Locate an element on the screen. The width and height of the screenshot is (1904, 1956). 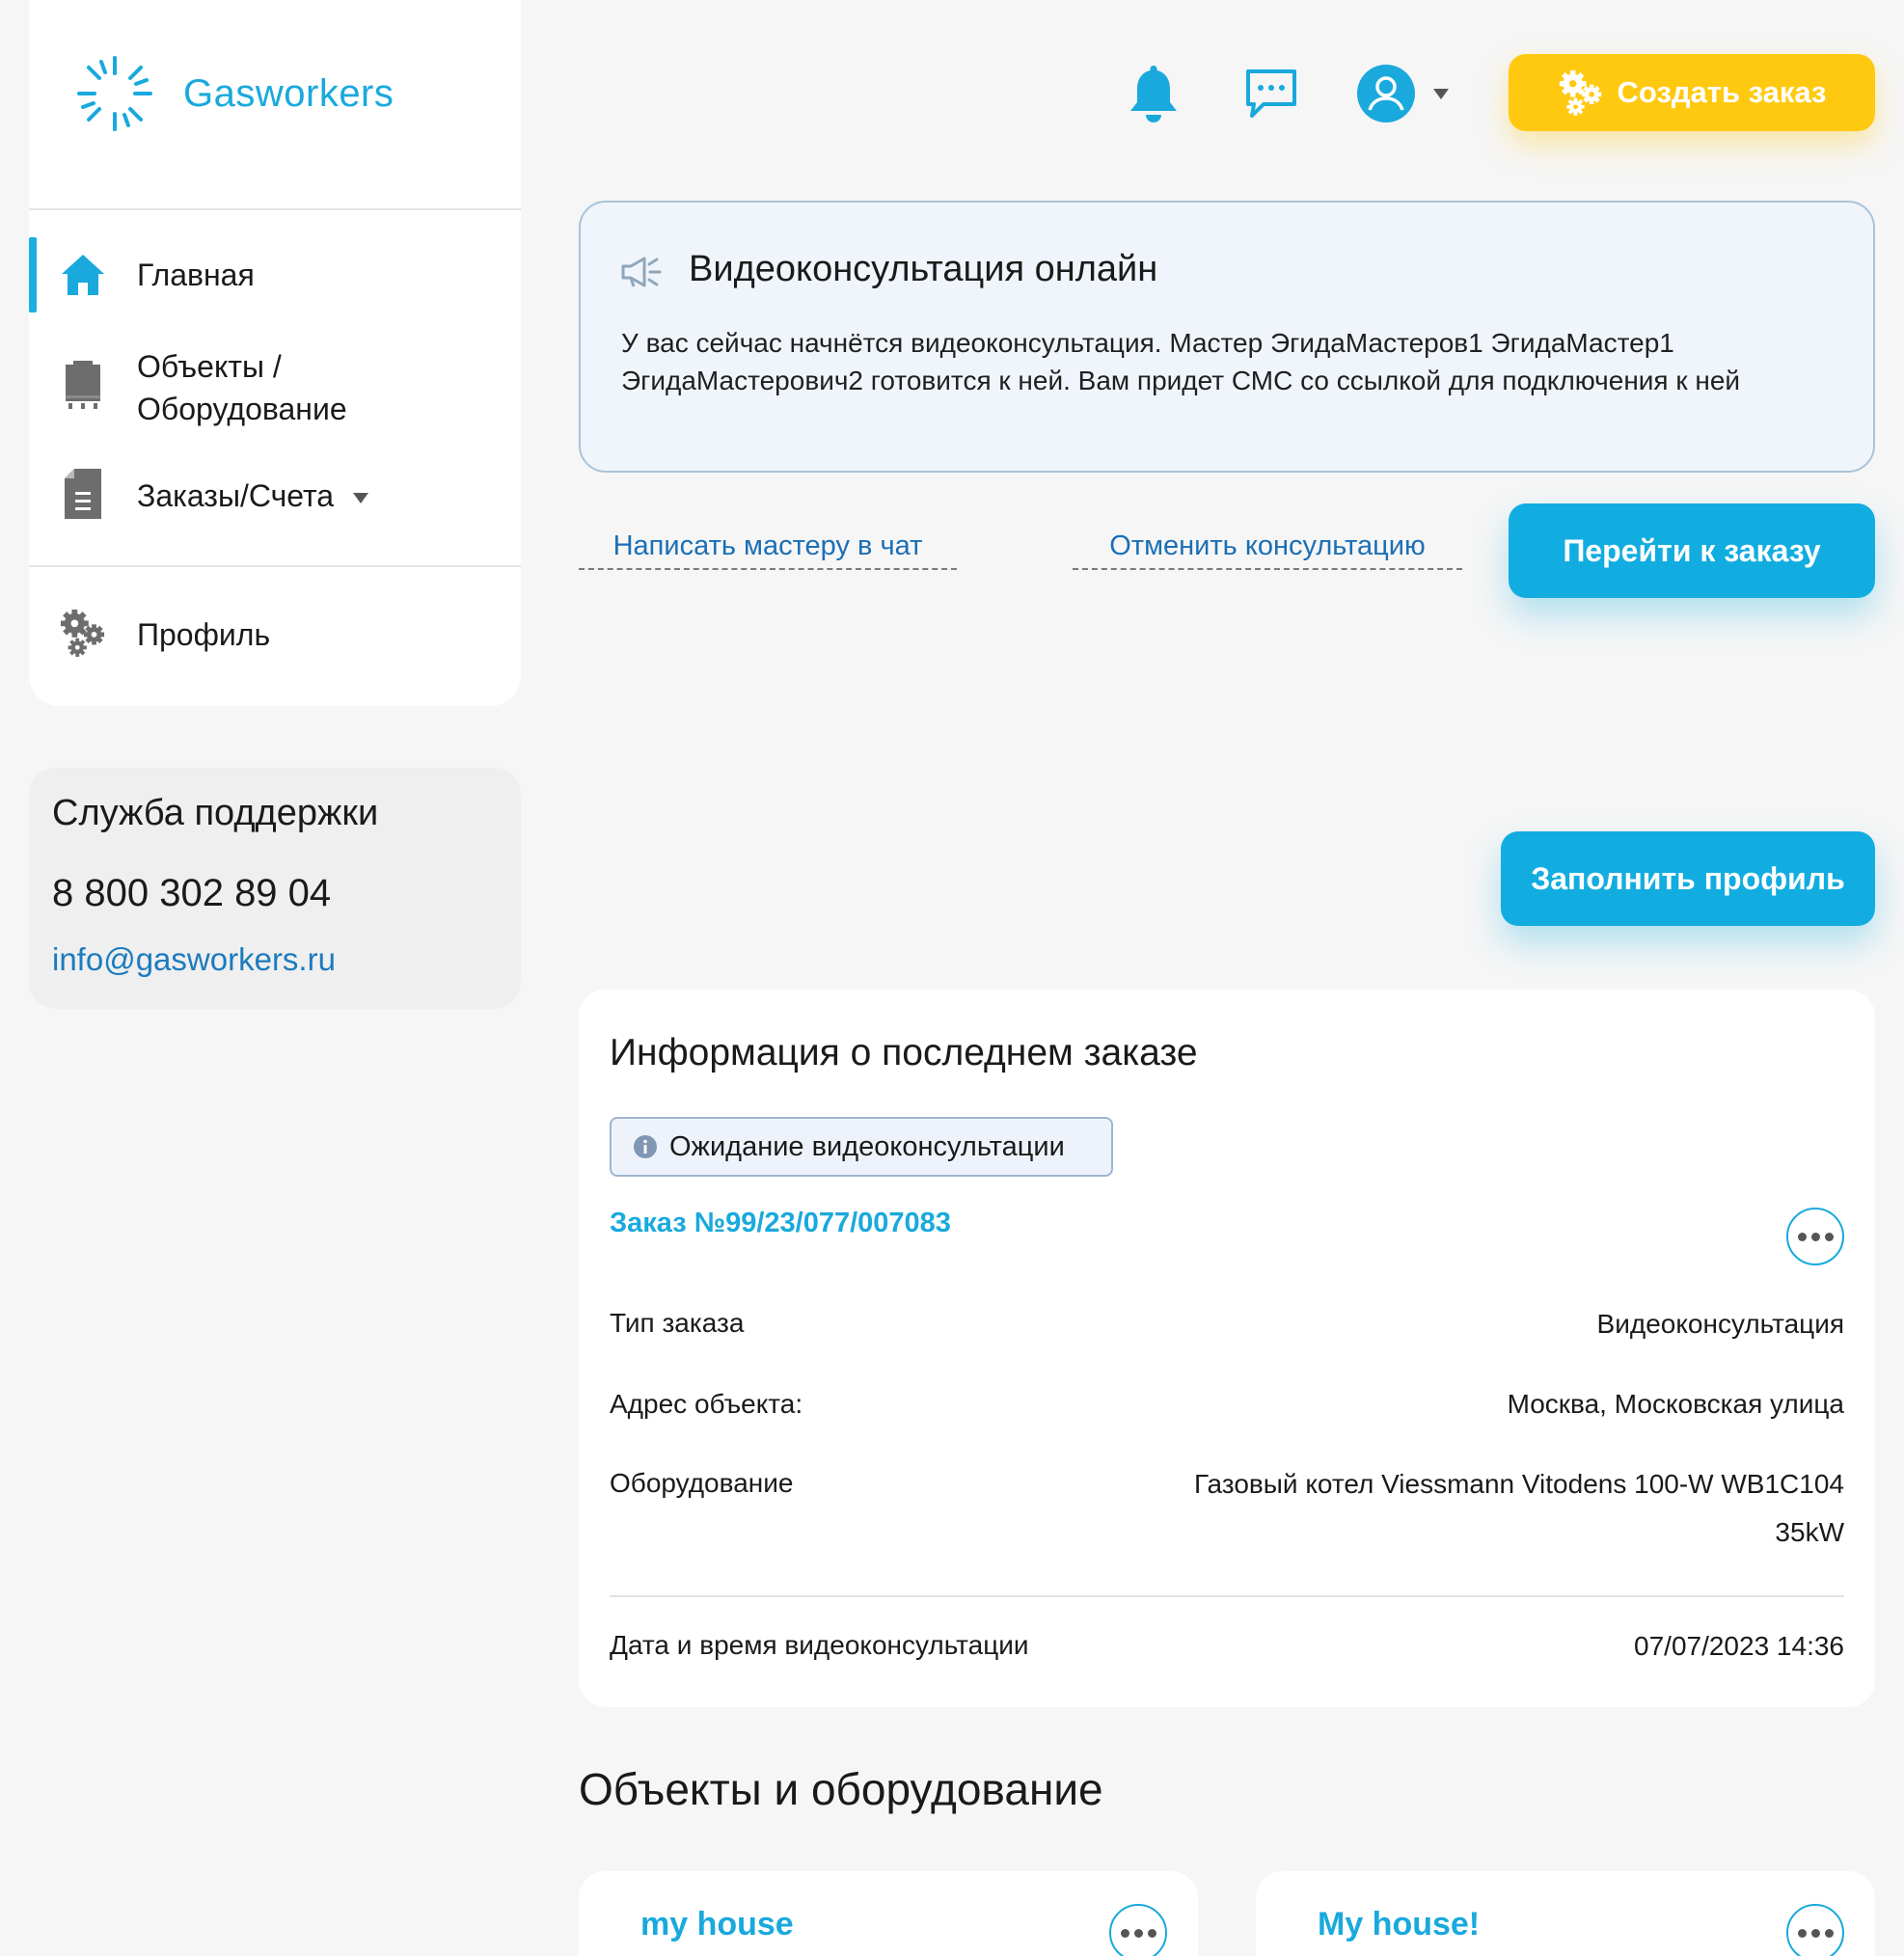
equipment-label: Оборудование is located at coordinates (702, 1483).